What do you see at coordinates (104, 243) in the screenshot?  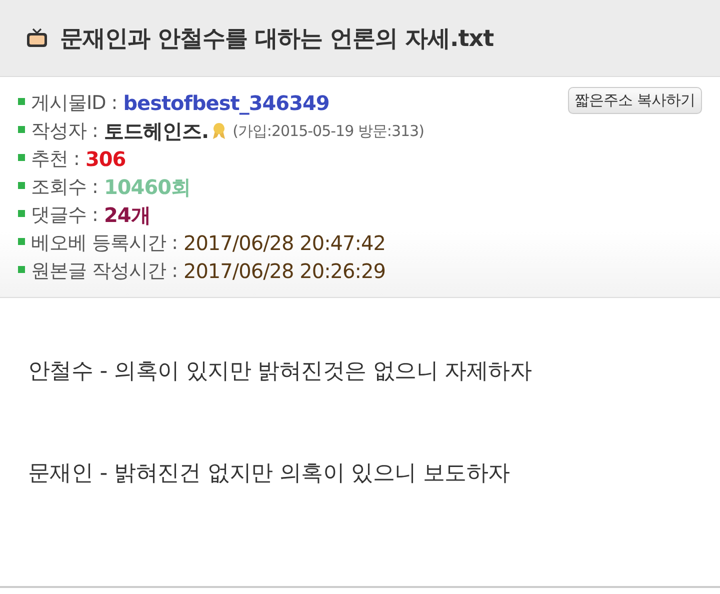 I see `info-label: 베오베 등록시간 :` at bounding box center [104, 243].